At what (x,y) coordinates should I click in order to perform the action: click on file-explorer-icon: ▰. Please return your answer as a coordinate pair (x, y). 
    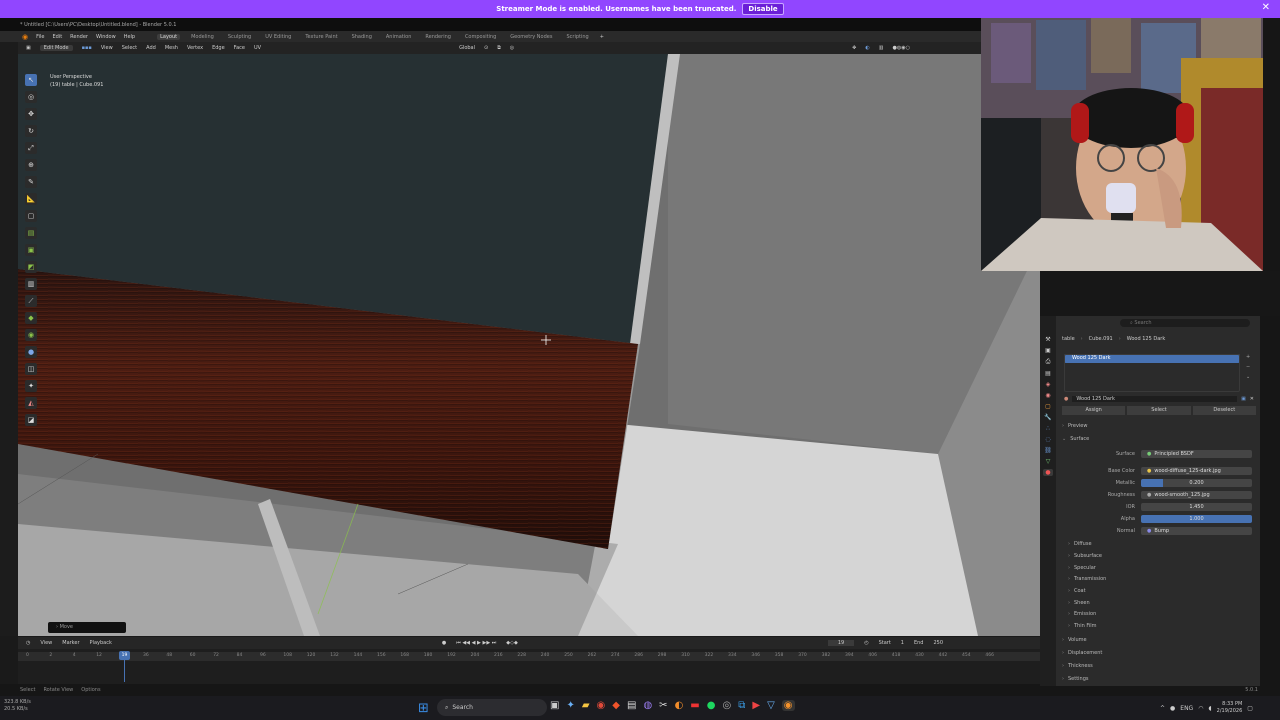
    Looking at the image, I should click on (586, 705).